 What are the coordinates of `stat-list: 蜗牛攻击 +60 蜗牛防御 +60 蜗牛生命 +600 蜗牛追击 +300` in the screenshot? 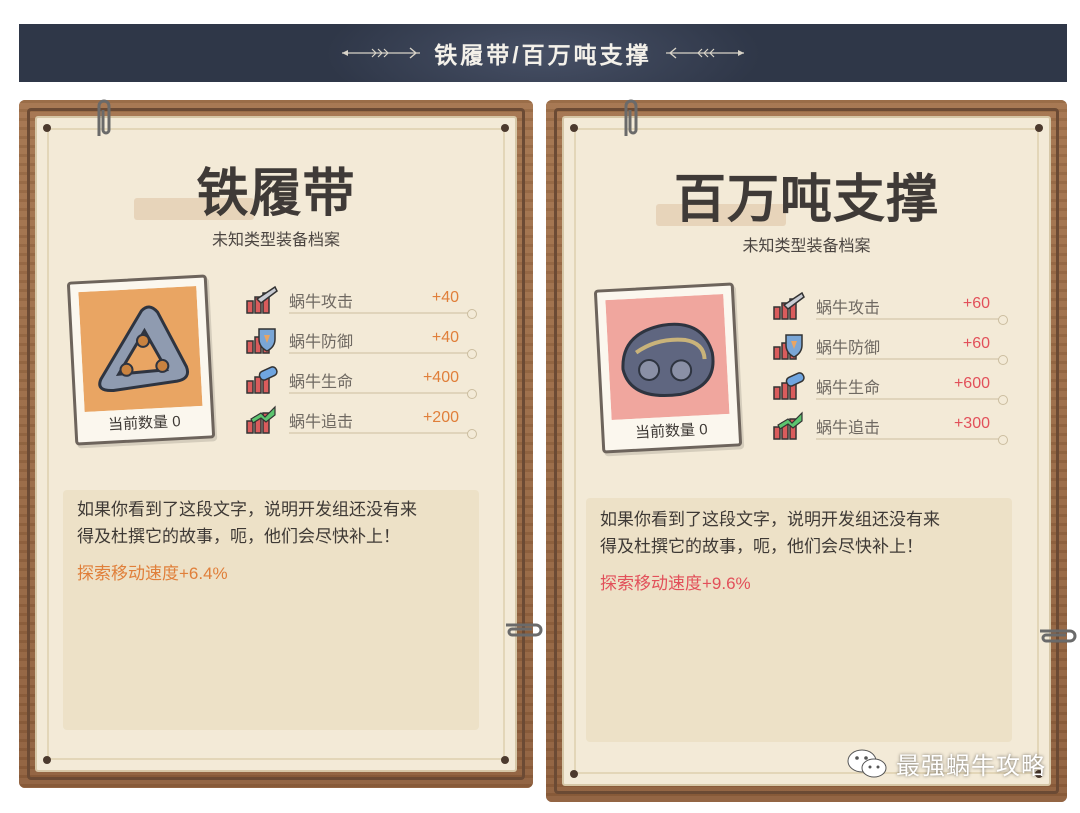 It's located at (890, 366).